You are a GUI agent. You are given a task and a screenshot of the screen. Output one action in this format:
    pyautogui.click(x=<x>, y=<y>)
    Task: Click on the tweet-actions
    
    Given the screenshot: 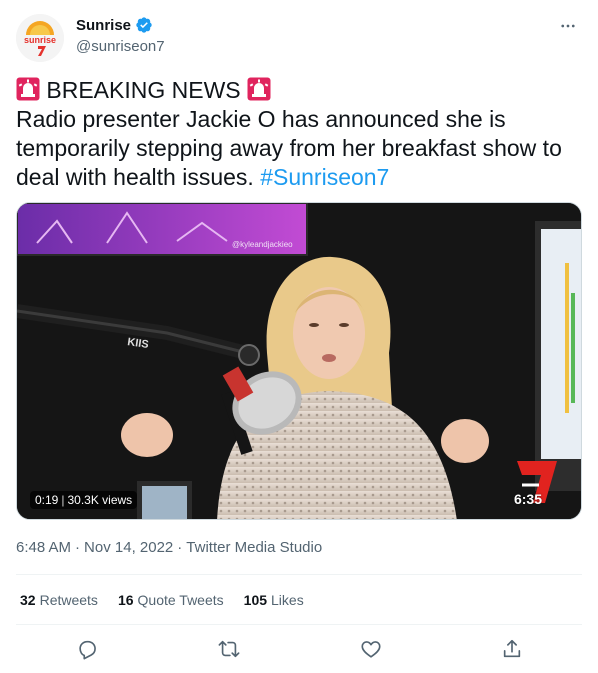 What is the action you would take?
    pyautogui.click(x=299, y=648)
    